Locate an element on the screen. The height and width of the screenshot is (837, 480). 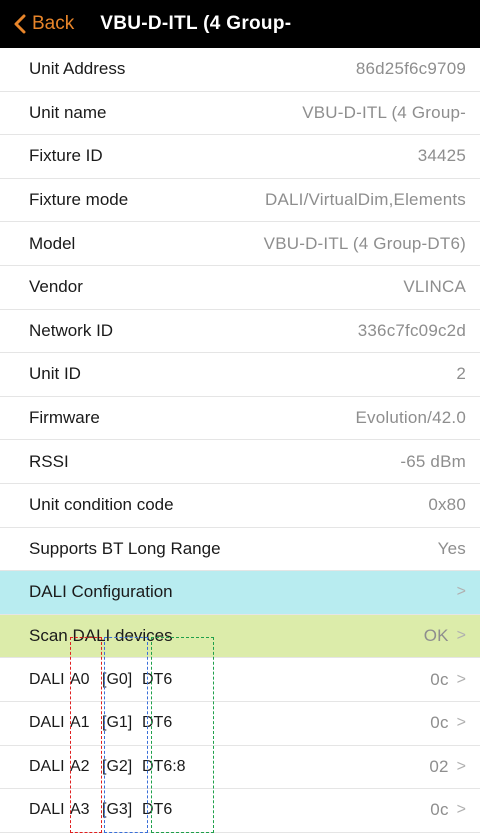
info-label: Unit name is located at coordinates (68, 112).